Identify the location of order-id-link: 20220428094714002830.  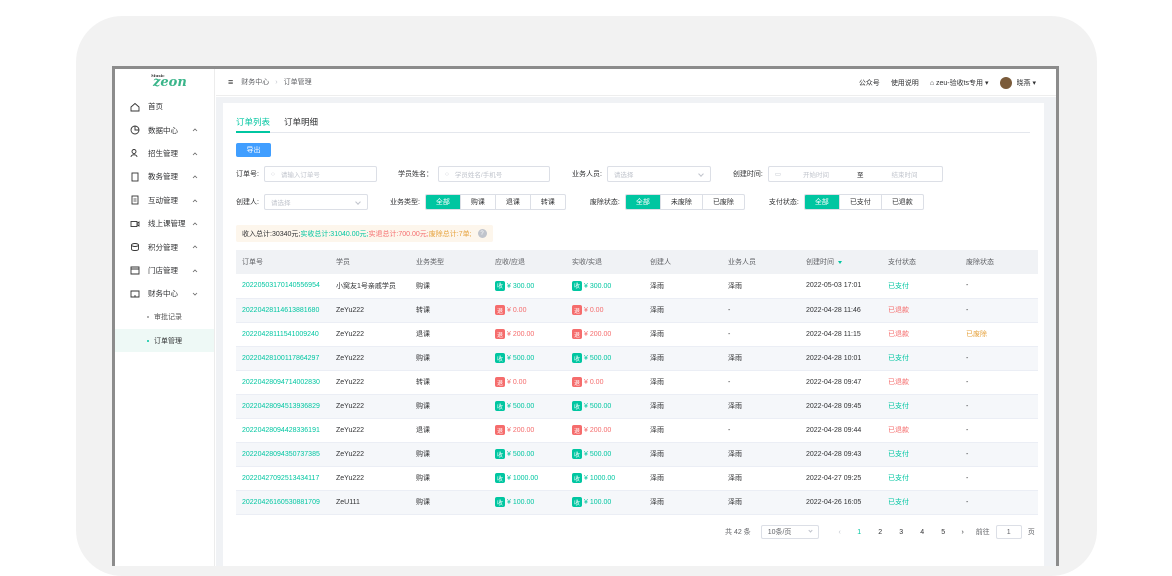
(283, 382).